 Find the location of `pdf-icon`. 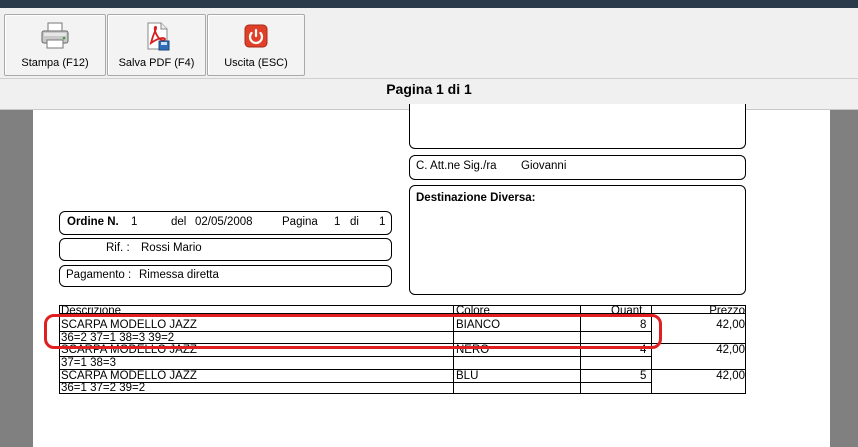

pdf-icon is located at coordinates (157, 36).